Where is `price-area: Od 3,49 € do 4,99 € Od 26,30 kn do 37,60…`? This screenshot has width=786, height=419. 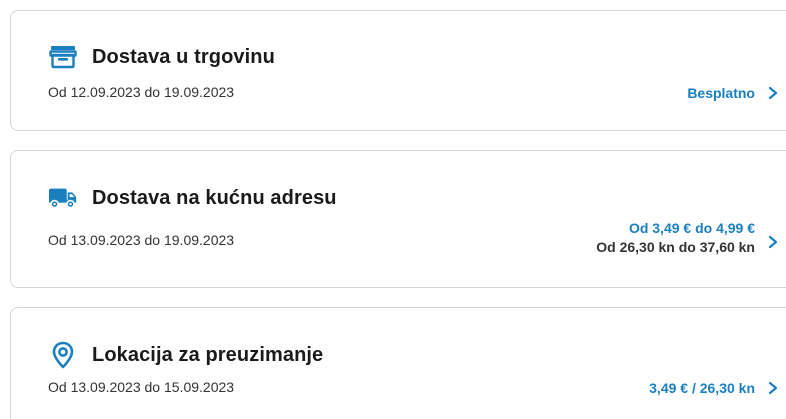
price-area: Od 3,49 € do 4,99 € Od 26,30 kn do 37,60… is located at coordinates (675, 238).